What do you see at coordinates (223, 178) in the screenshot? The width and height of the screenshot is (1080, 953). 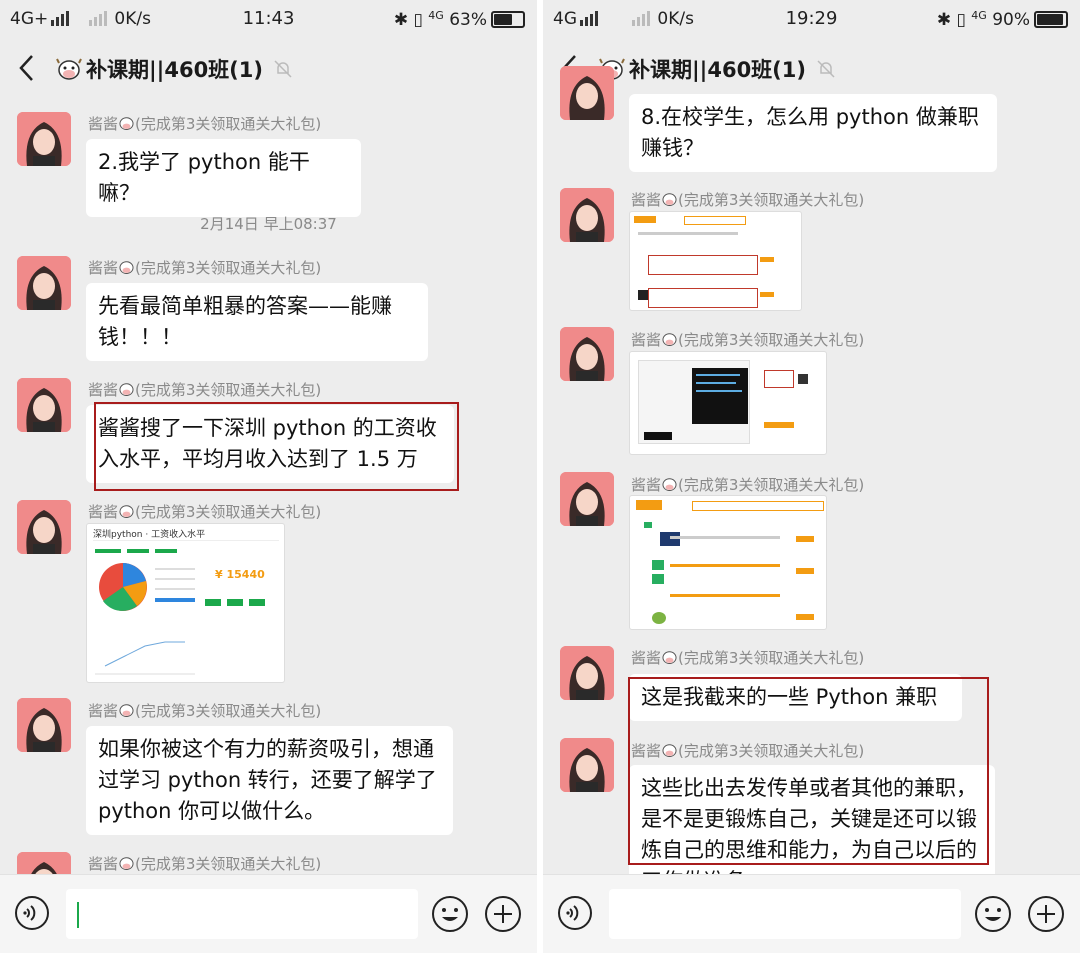 I see `message-bubble: 2.我学了 python 能干嘛？` at bounding box center [223, 178].